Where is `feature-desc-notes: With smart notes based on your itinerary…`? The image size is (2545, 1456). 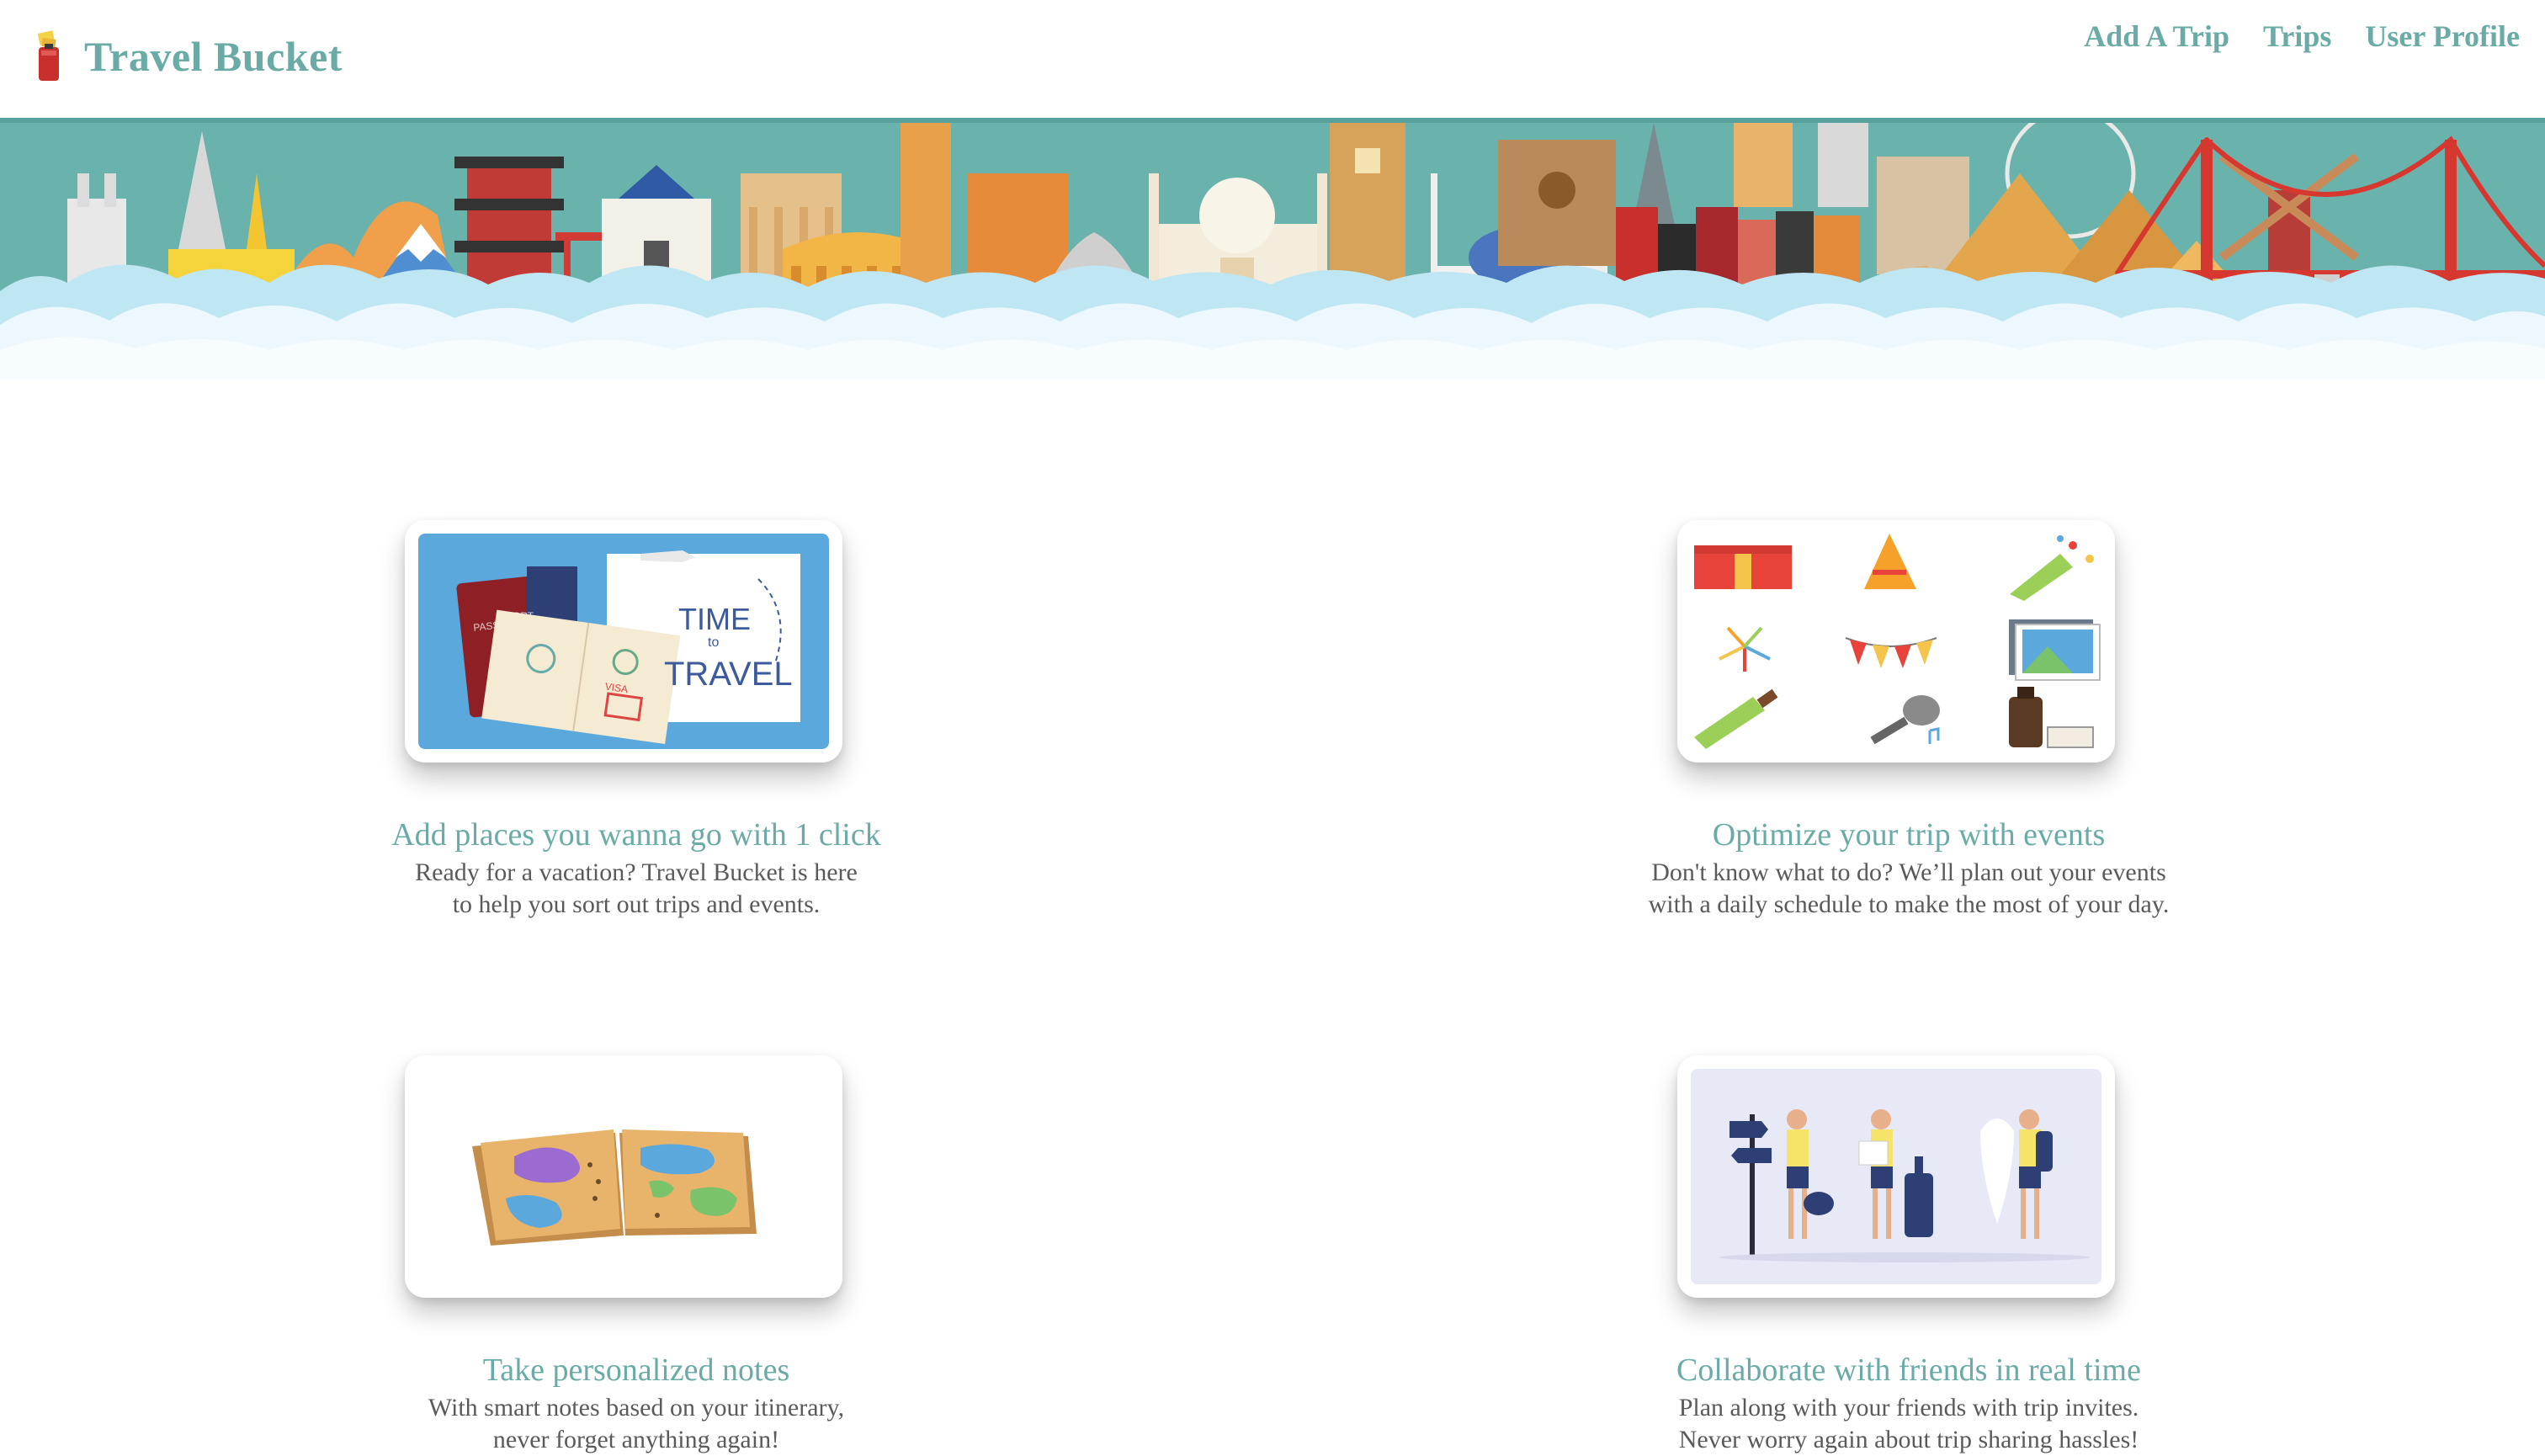
feature-desc-notes: With smart notes based on your itinerary… is located at coordinates (636, 1424).